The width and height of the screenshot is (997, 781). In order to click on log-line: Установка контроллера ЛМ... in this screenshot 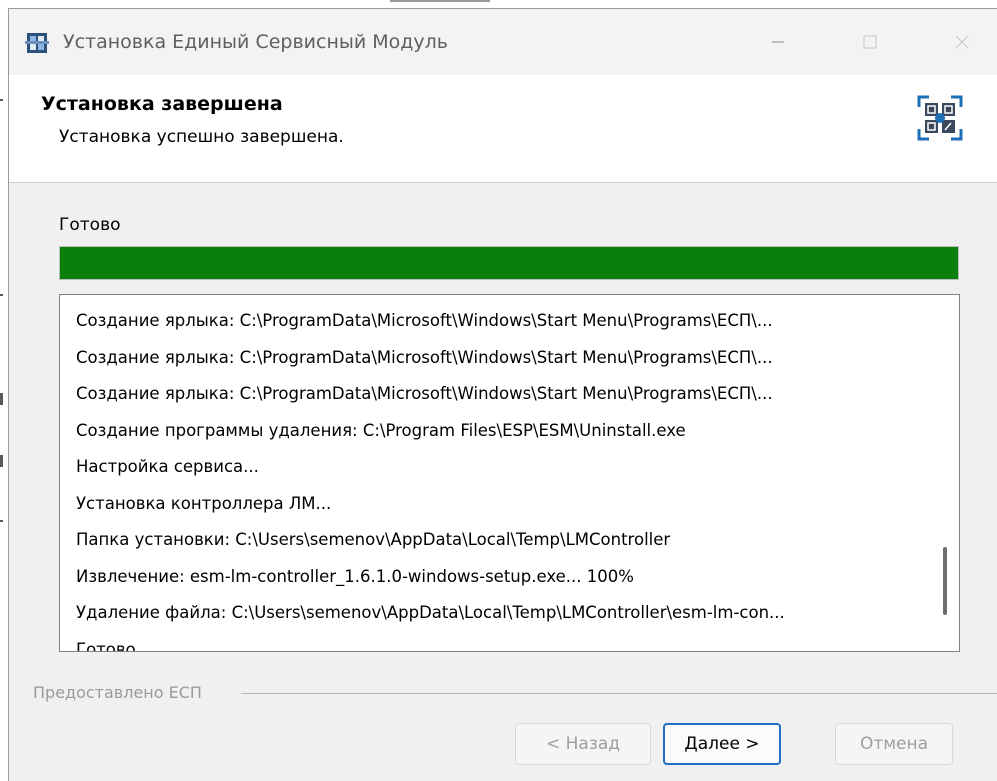, I will do `click(204, 503)`.